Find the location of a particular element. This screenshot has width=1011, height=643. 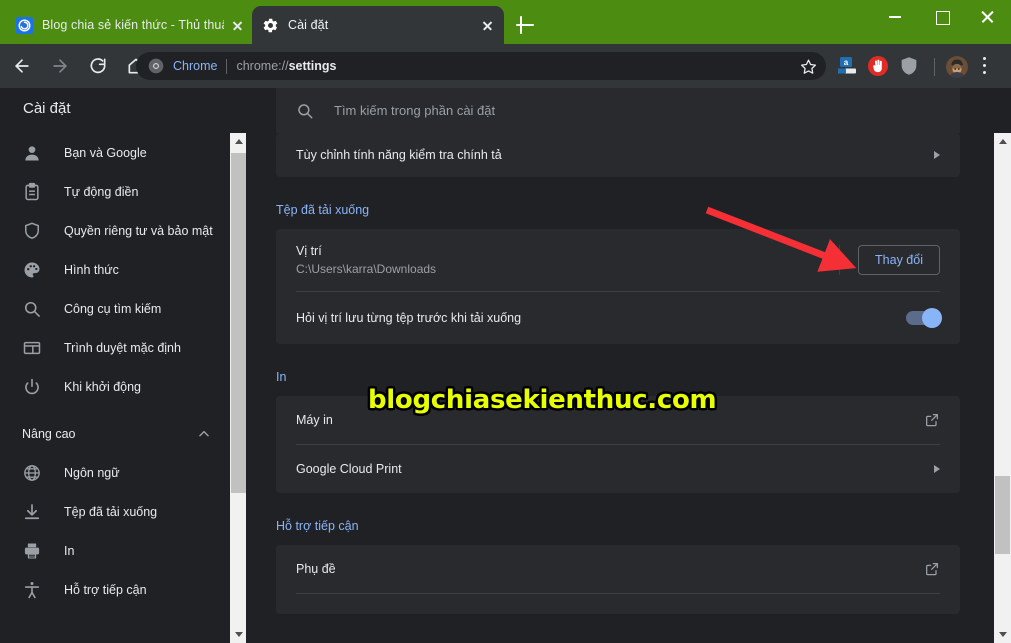

spellcheck-card: Tùy chỉnh tính năng kiểm tra chính tả is located at coordinates (618, 155).